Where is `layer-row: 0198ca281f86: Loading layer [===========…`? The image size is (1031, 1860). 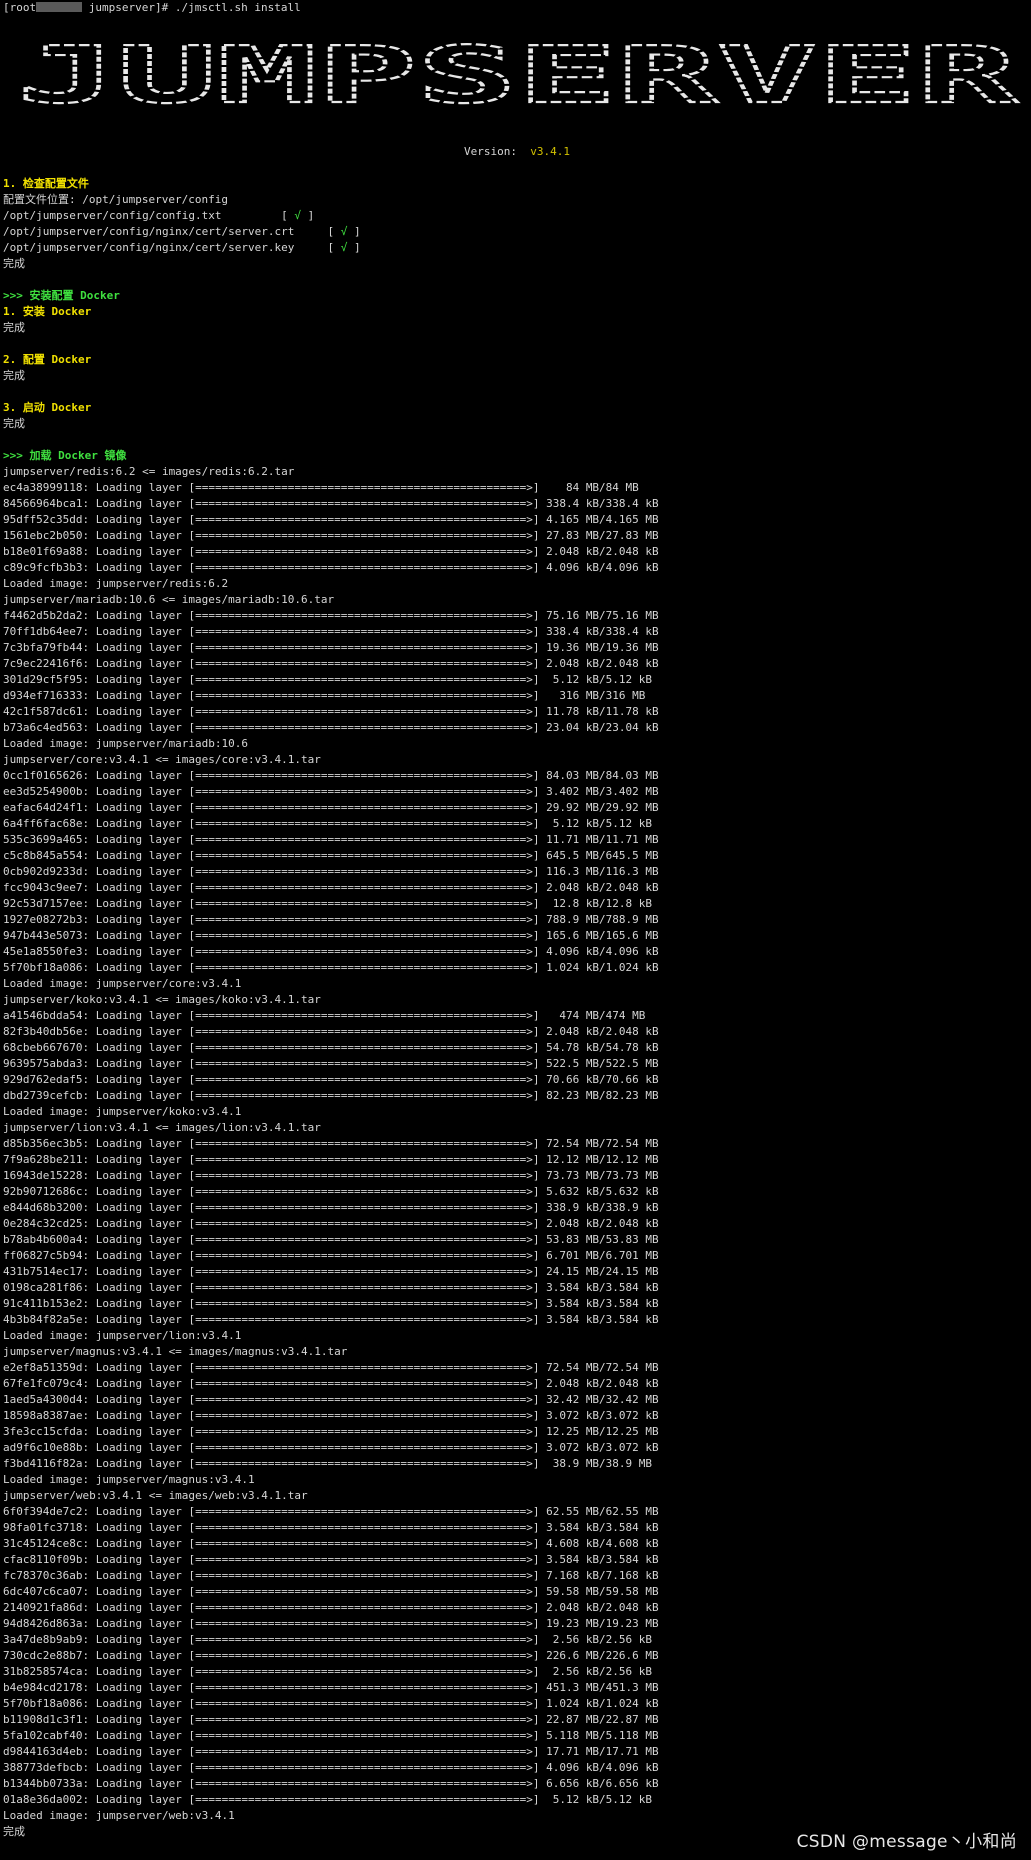
layer-row: 0198ca281f86: Loading layer [===========… is located at coordinates (331, 1287).